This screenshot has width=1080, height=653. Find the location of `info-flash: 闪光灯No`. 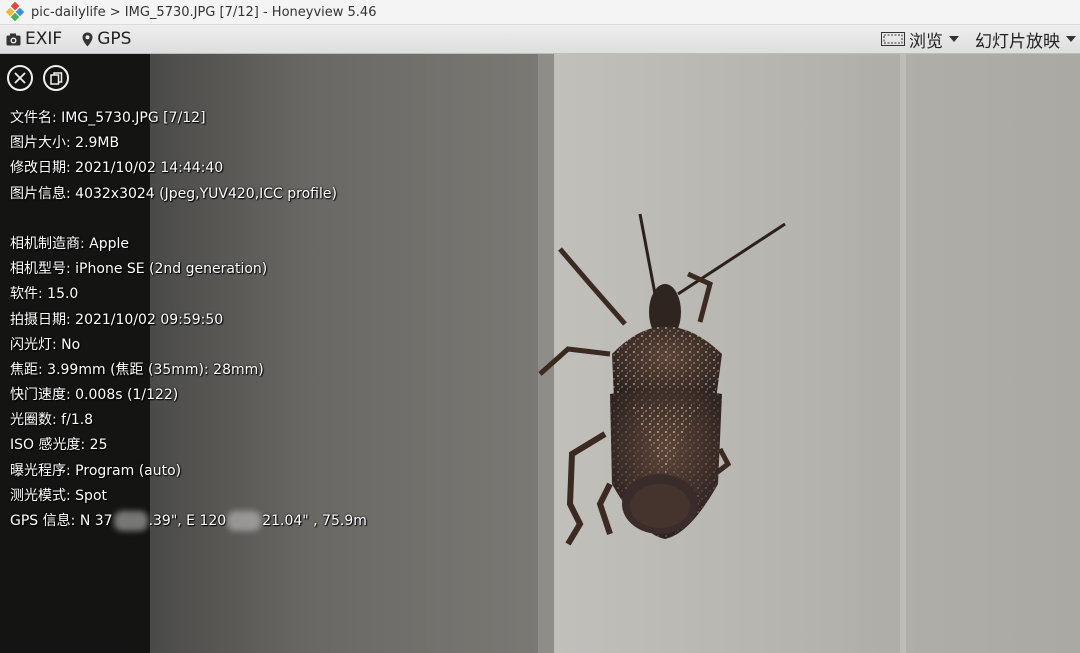

info-flash: 闪光灯No is located at coordinates (188, 345).